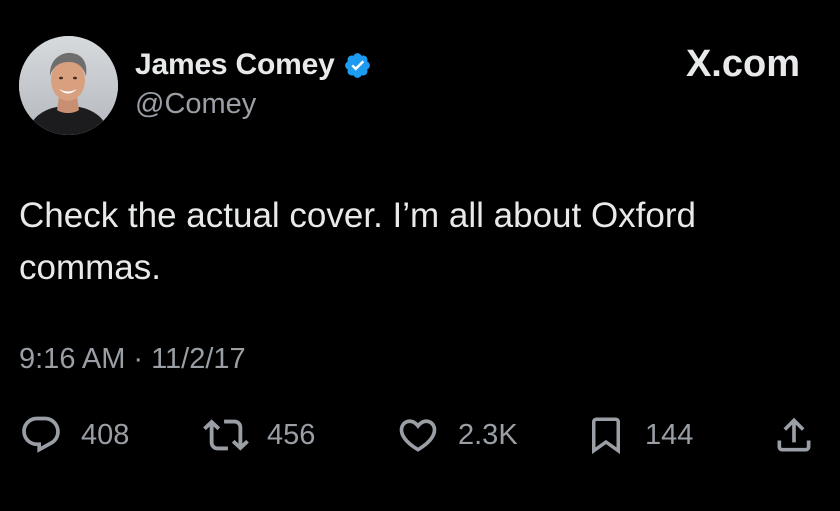 Image resolution: width=840 pixels, height=511 pixels. I want to click on timestamp: 9:16 AM · 11/2/17, so click(132, 359).